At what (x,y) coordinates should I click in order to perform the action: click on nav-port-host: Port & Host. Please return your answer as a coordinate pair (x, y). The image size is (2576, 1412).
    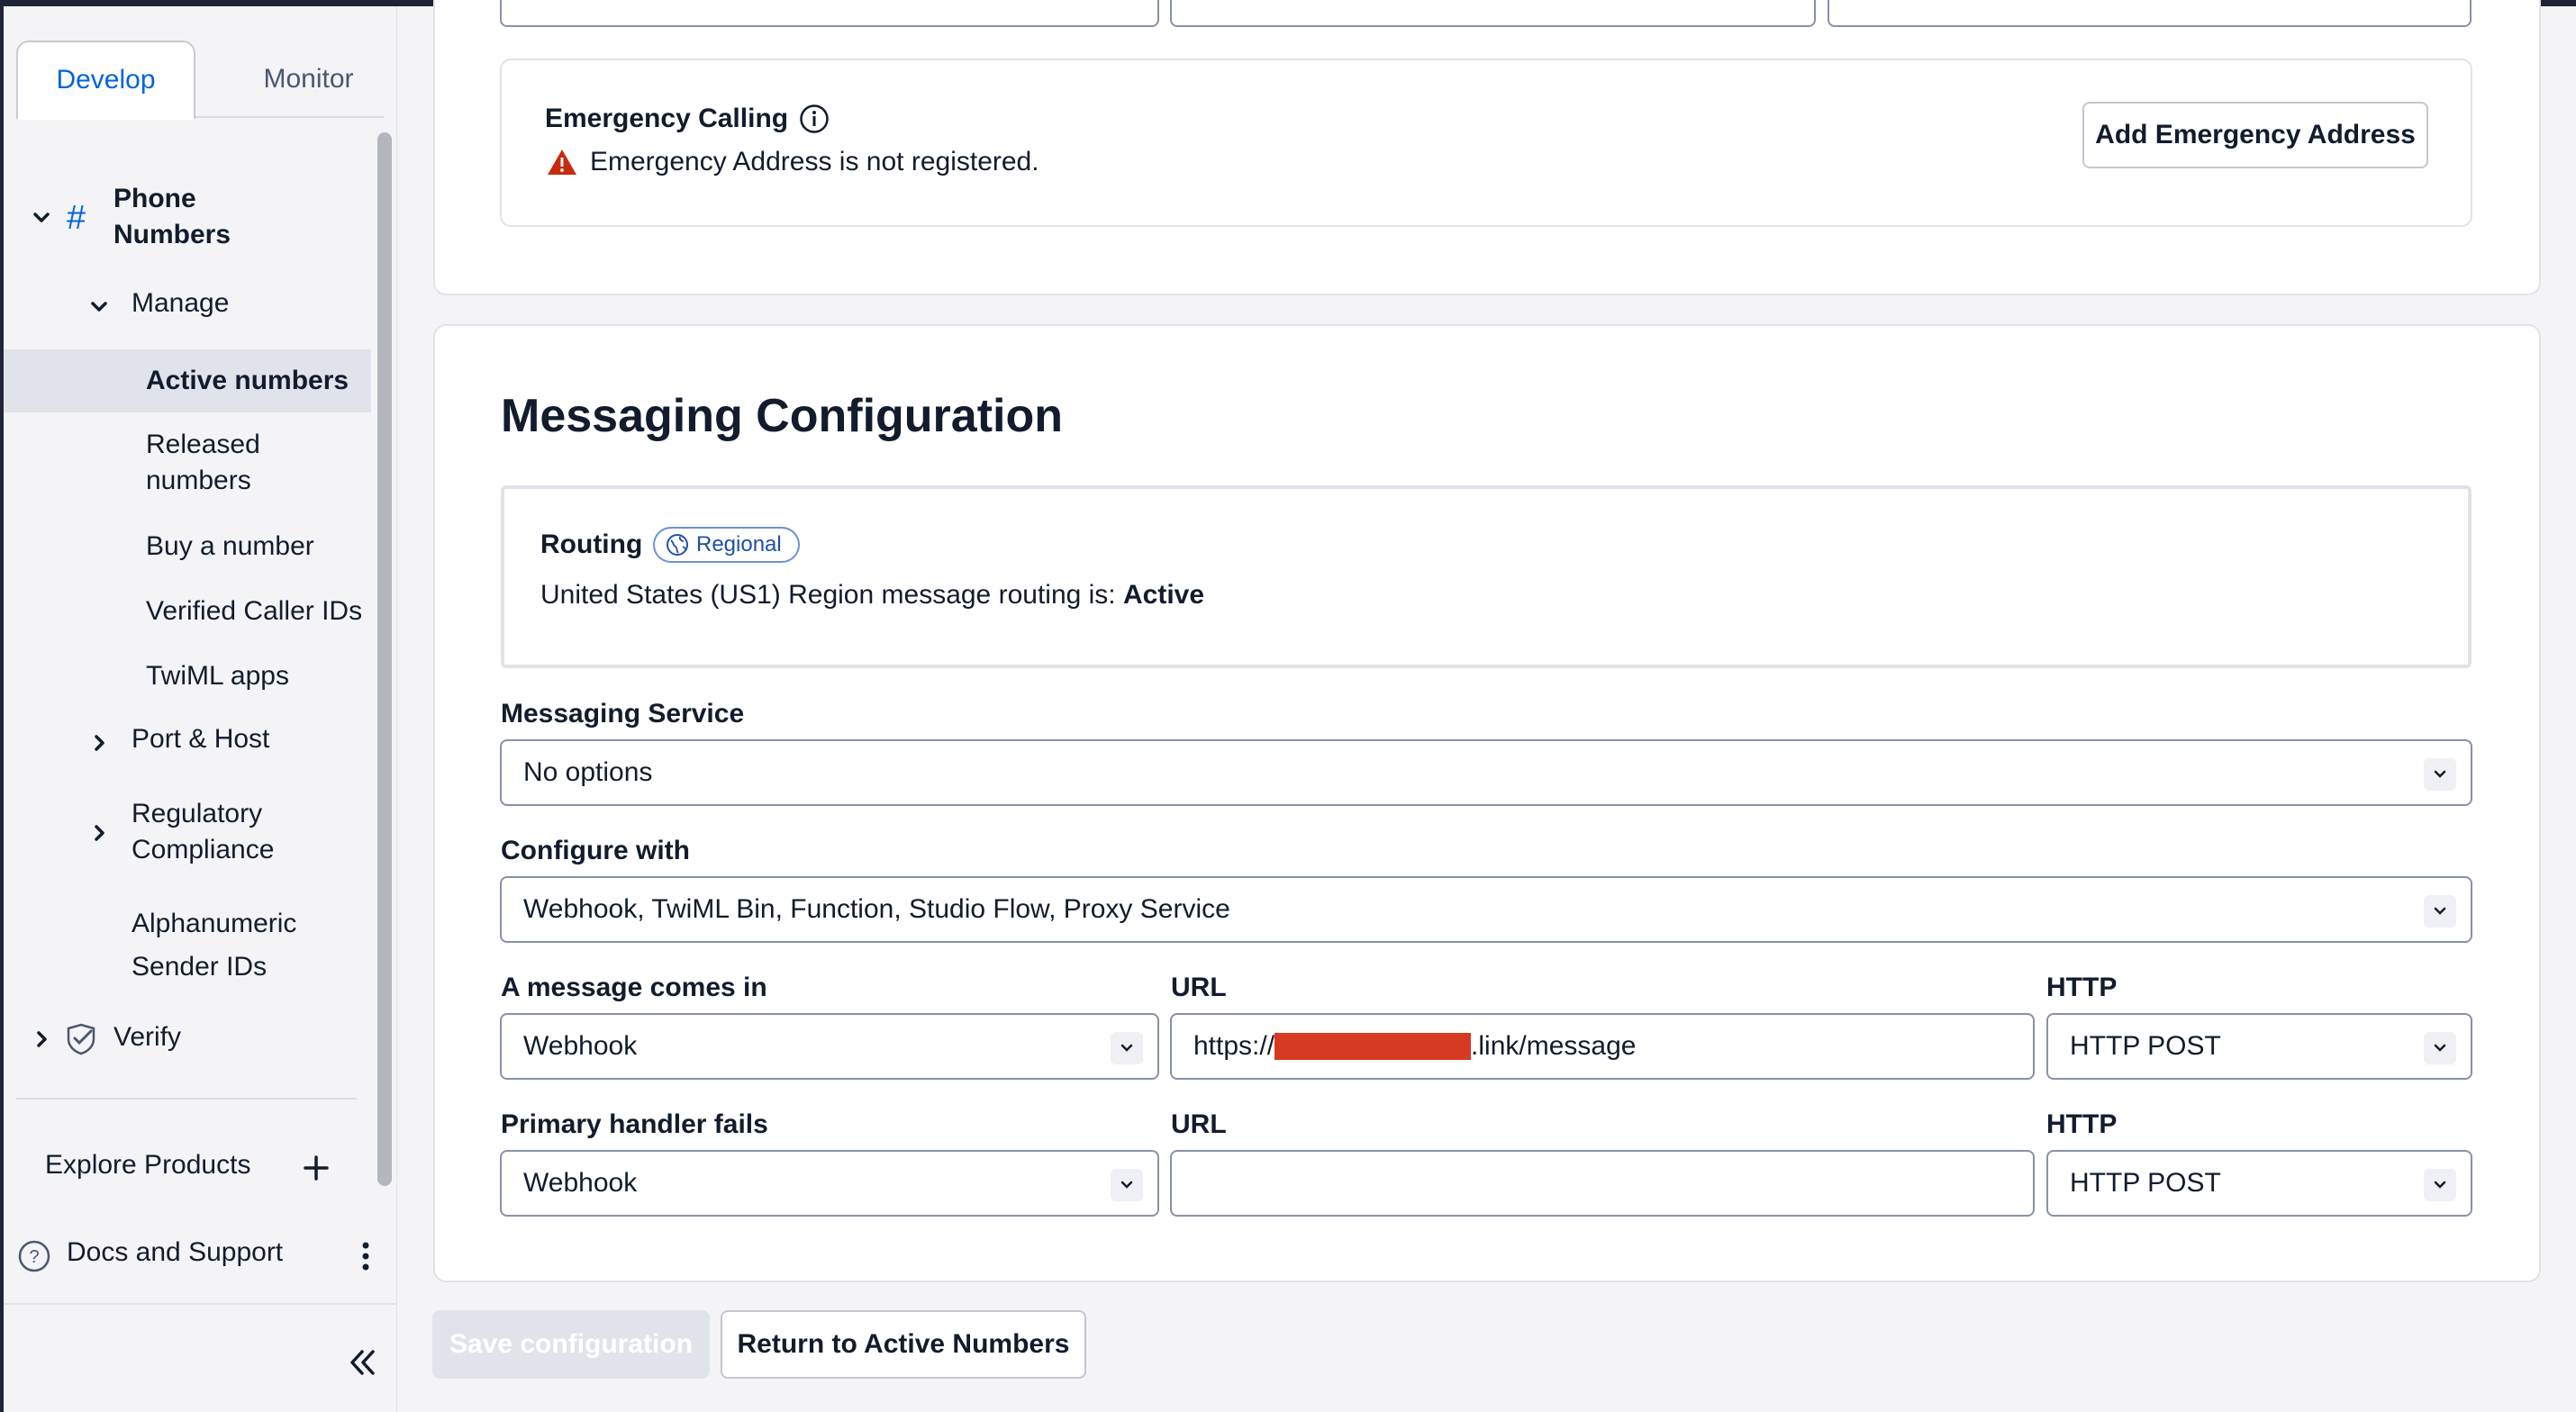
    Looking at the image, I should click on (184, 742).